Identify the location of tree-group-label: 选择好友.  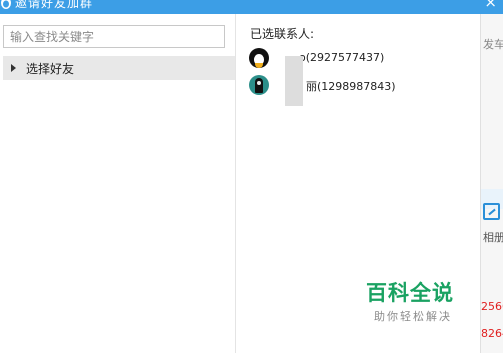
(50, 69).